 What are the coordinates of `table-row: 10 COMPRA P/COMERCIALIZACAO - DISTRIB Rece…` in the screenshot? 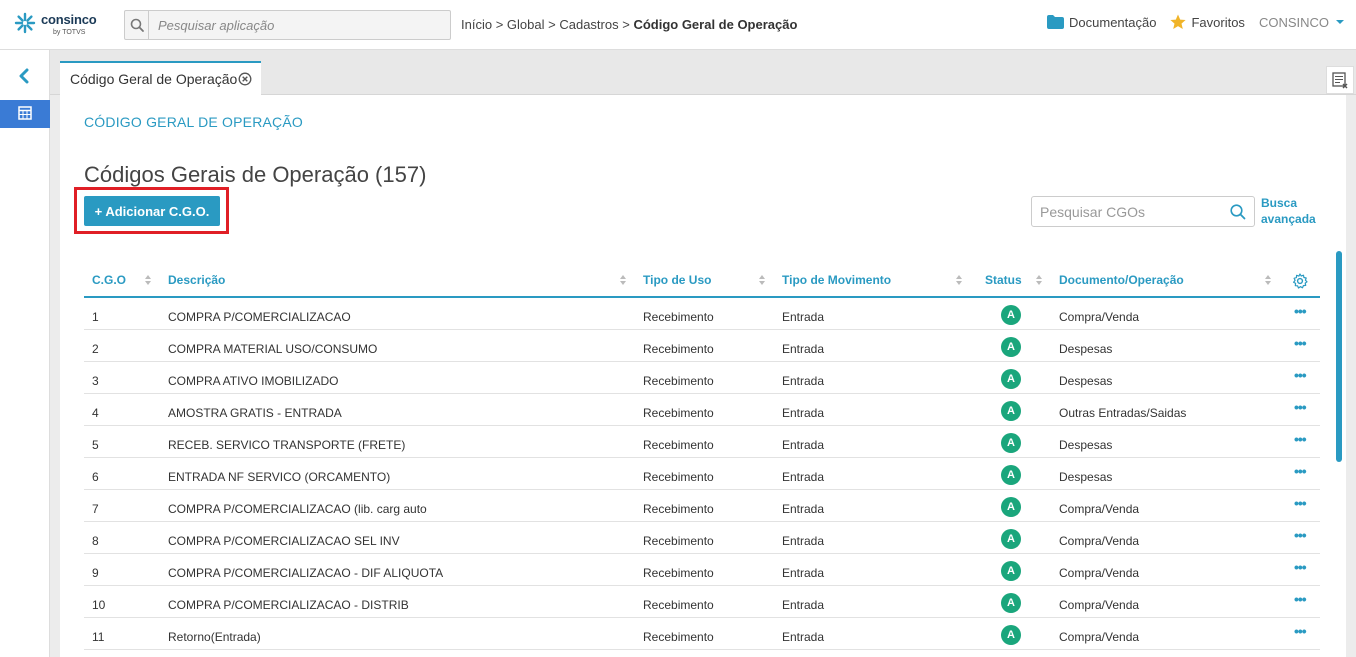 It's located at (702, 602).